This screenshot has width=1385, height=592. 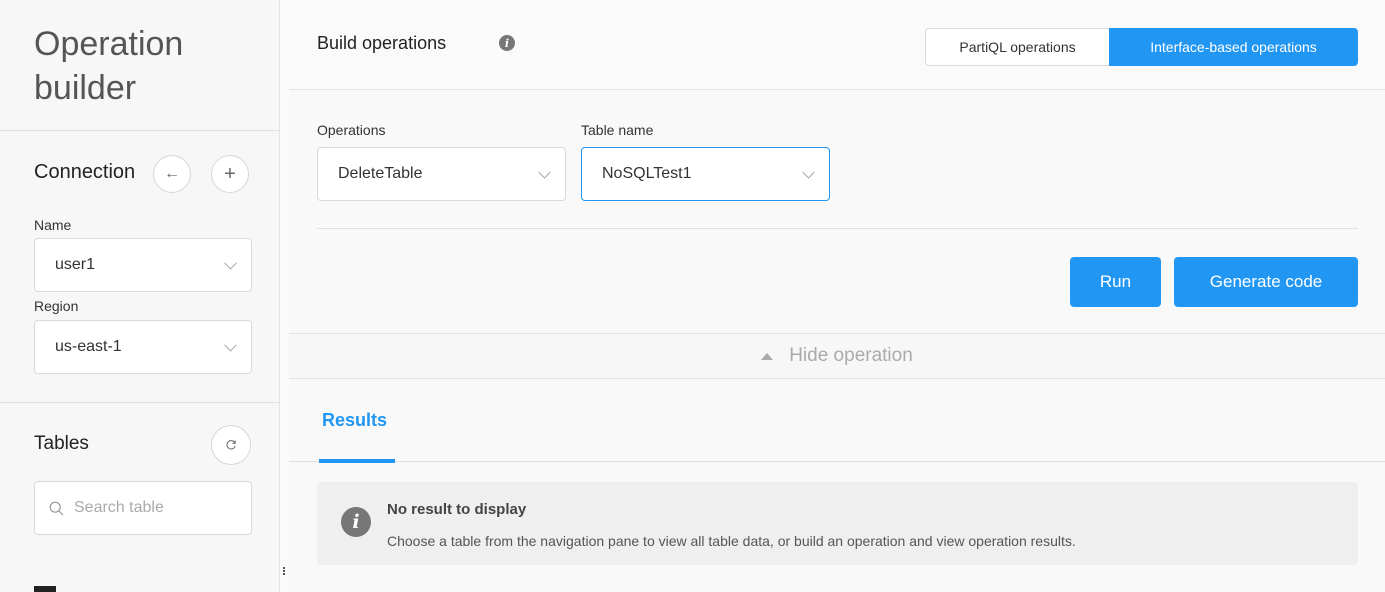 What do you see at coordinates (441, 174) in the screenshot?
I see `operations-select: DeleteTable` at bounding box center [441, 174].